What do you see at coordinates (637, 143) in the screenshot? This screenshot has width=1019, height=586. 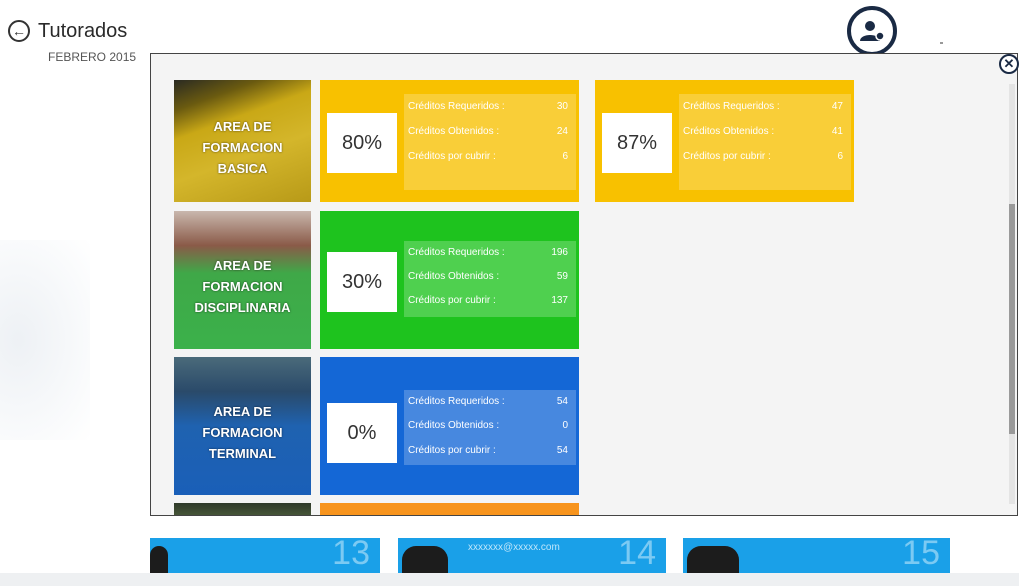 I see `percent-box: 87%` at bounding box center [637, 143].